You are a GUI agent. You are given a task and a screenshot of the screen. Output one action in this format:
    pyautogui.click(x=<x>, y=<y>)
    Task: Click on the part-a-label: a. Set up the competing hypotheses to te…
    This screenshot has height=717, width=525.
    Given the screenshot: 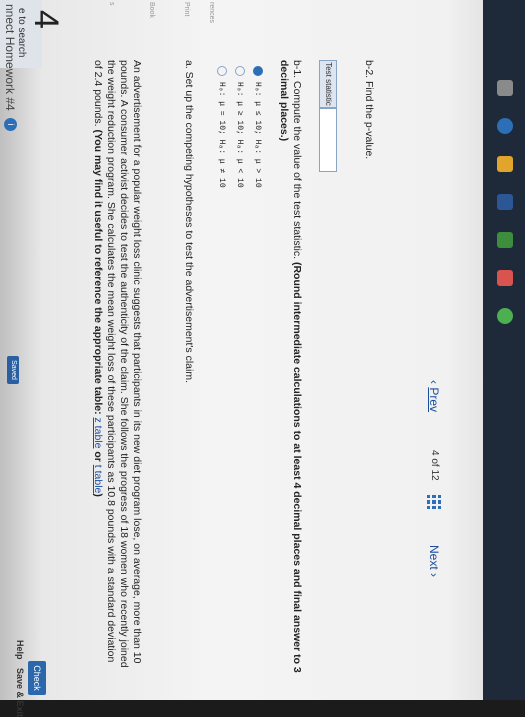 What is the action you would take?
    pyautogui.click(x=188, y=360)
    